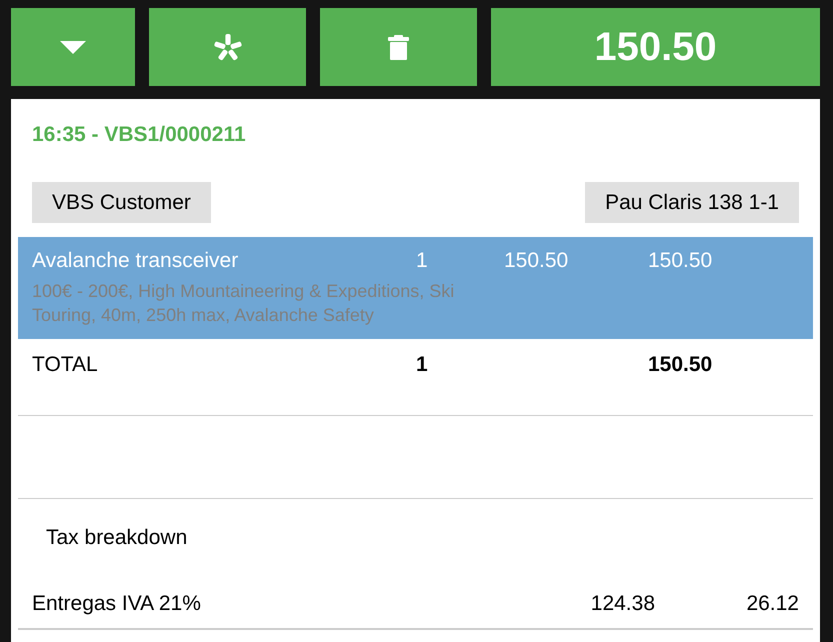  I want to click on total-amount: 150.50, so click(681, 365).